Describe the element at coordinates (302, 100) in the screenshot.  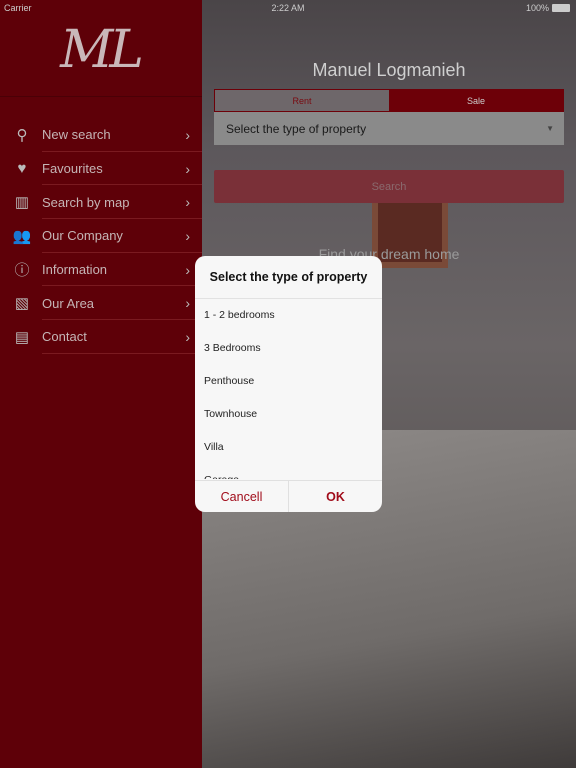
I see `tab-rent: Rent` at that location.